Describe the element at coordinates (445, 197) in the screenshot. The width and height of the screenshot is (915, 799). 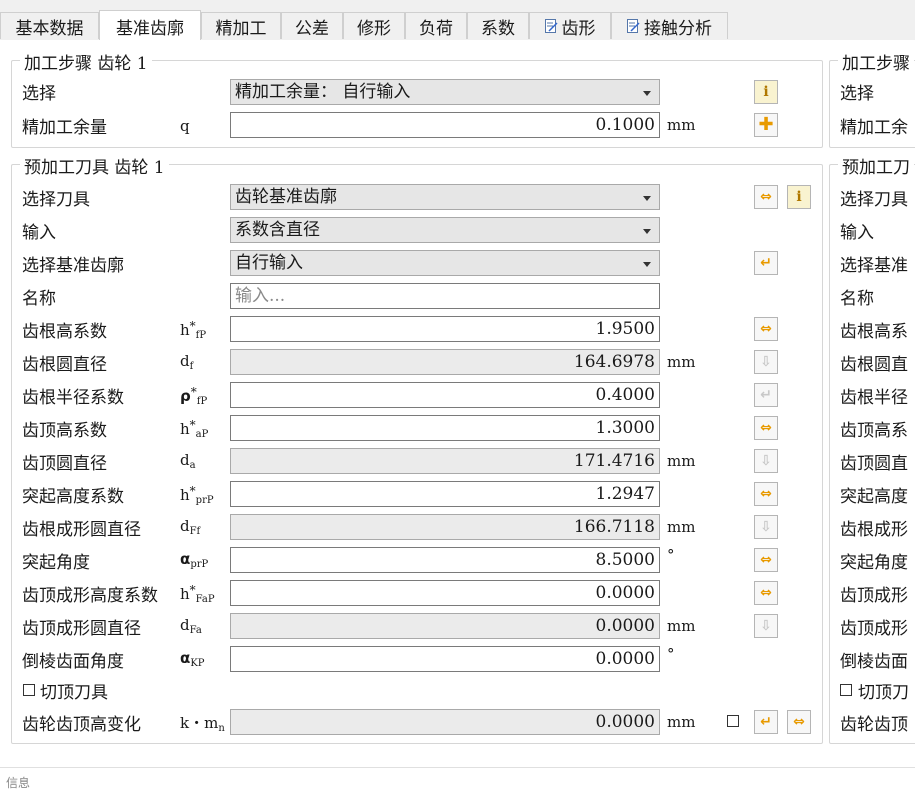
I see `tool-select: 齿轮基准齿廓` at that location.